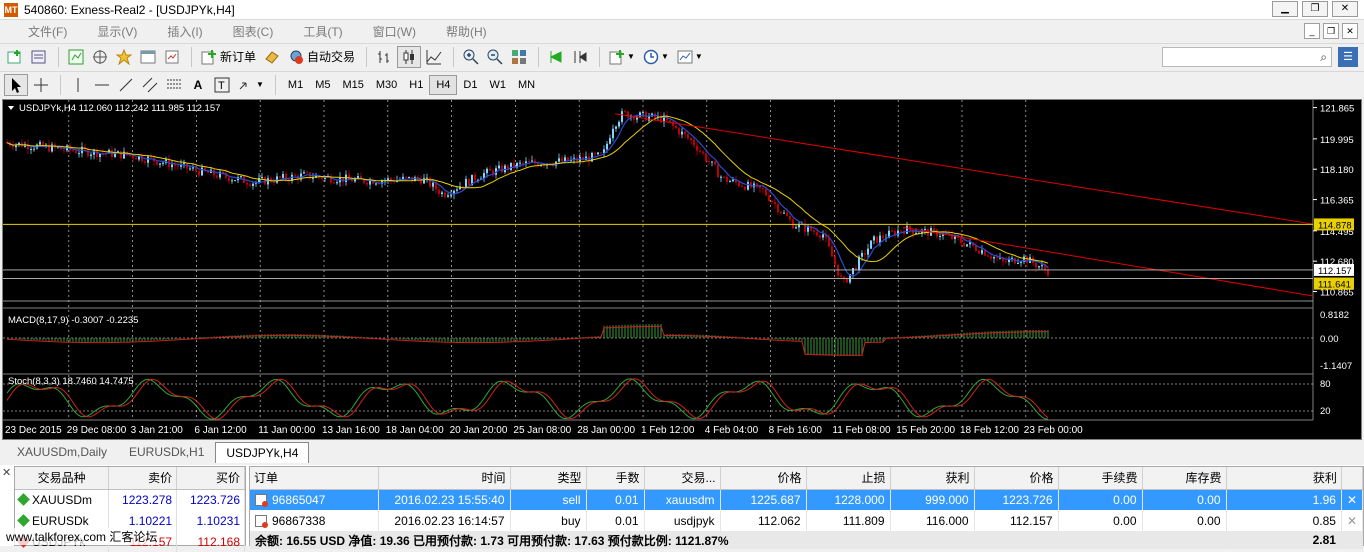 The width and height of the screenshot is (1364, 552). Describe the element at coordinates (548, 499) in the screenshot. I see `order-type: sell` at that location.